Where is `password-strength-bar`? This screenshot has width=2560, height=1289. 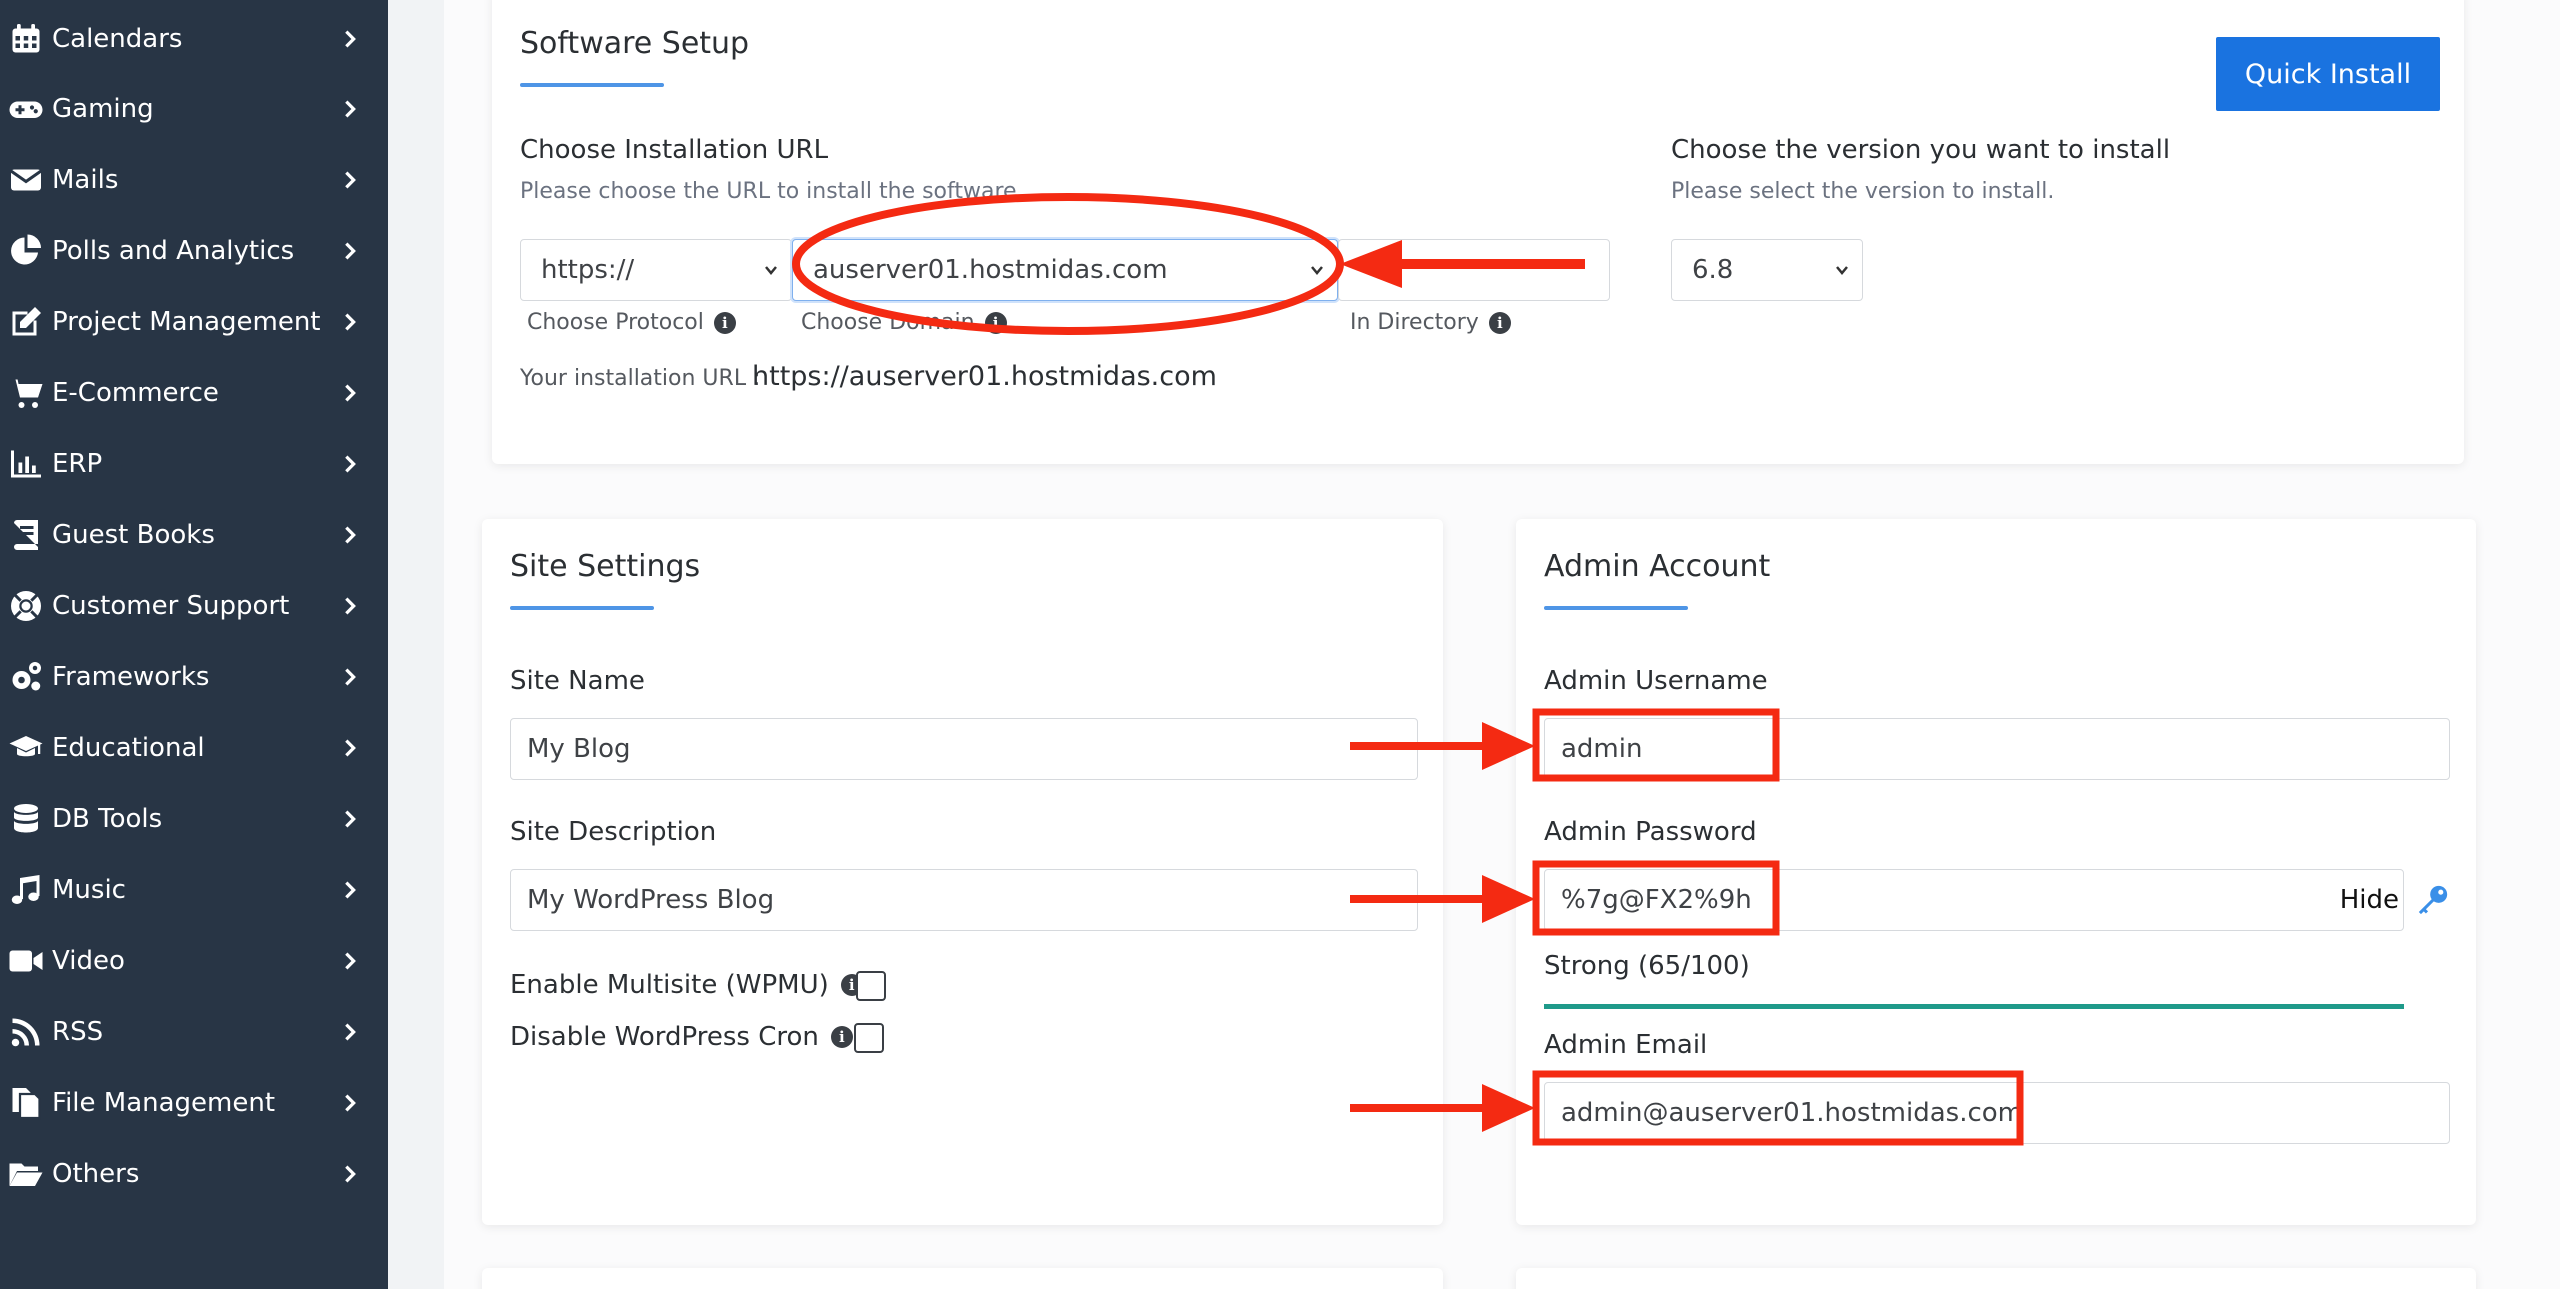
password-strength-bar is located at coordinates (1974, 1006).